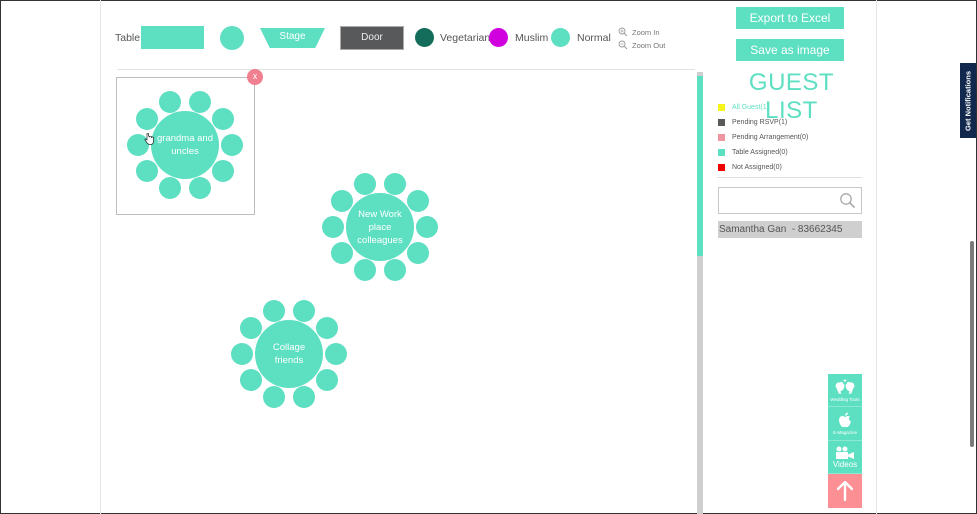 Image resolution: width=977 pixels, height=514 pixels. Describe the element at coordinates (594, 38) in the screenshot. I see `normal-legend-label: Normal` at that location.